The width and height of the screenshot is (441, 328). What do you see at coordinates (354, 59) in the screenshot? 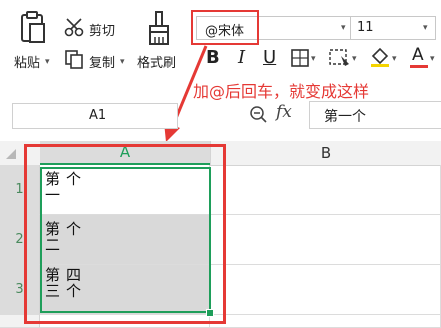
I see `cell-style-dropdown-icon: ▾` at bounding box center [354, 59].